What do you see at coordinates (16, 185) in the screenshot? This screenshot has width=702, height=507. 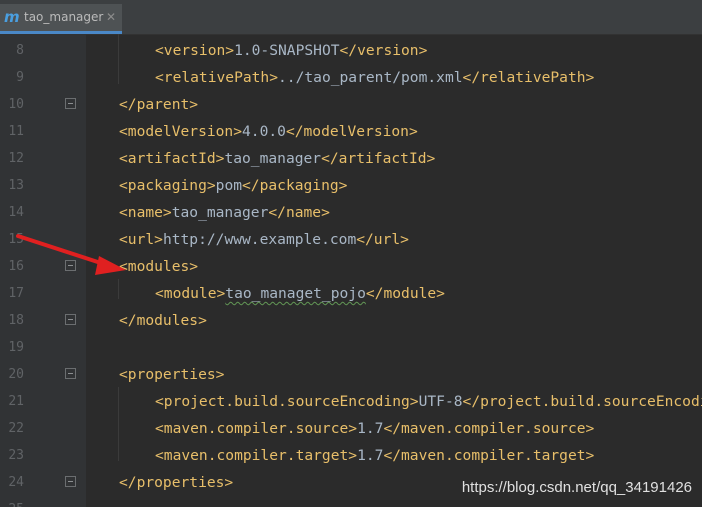 I see `line-number: 13` at bounding box center [16, 185].